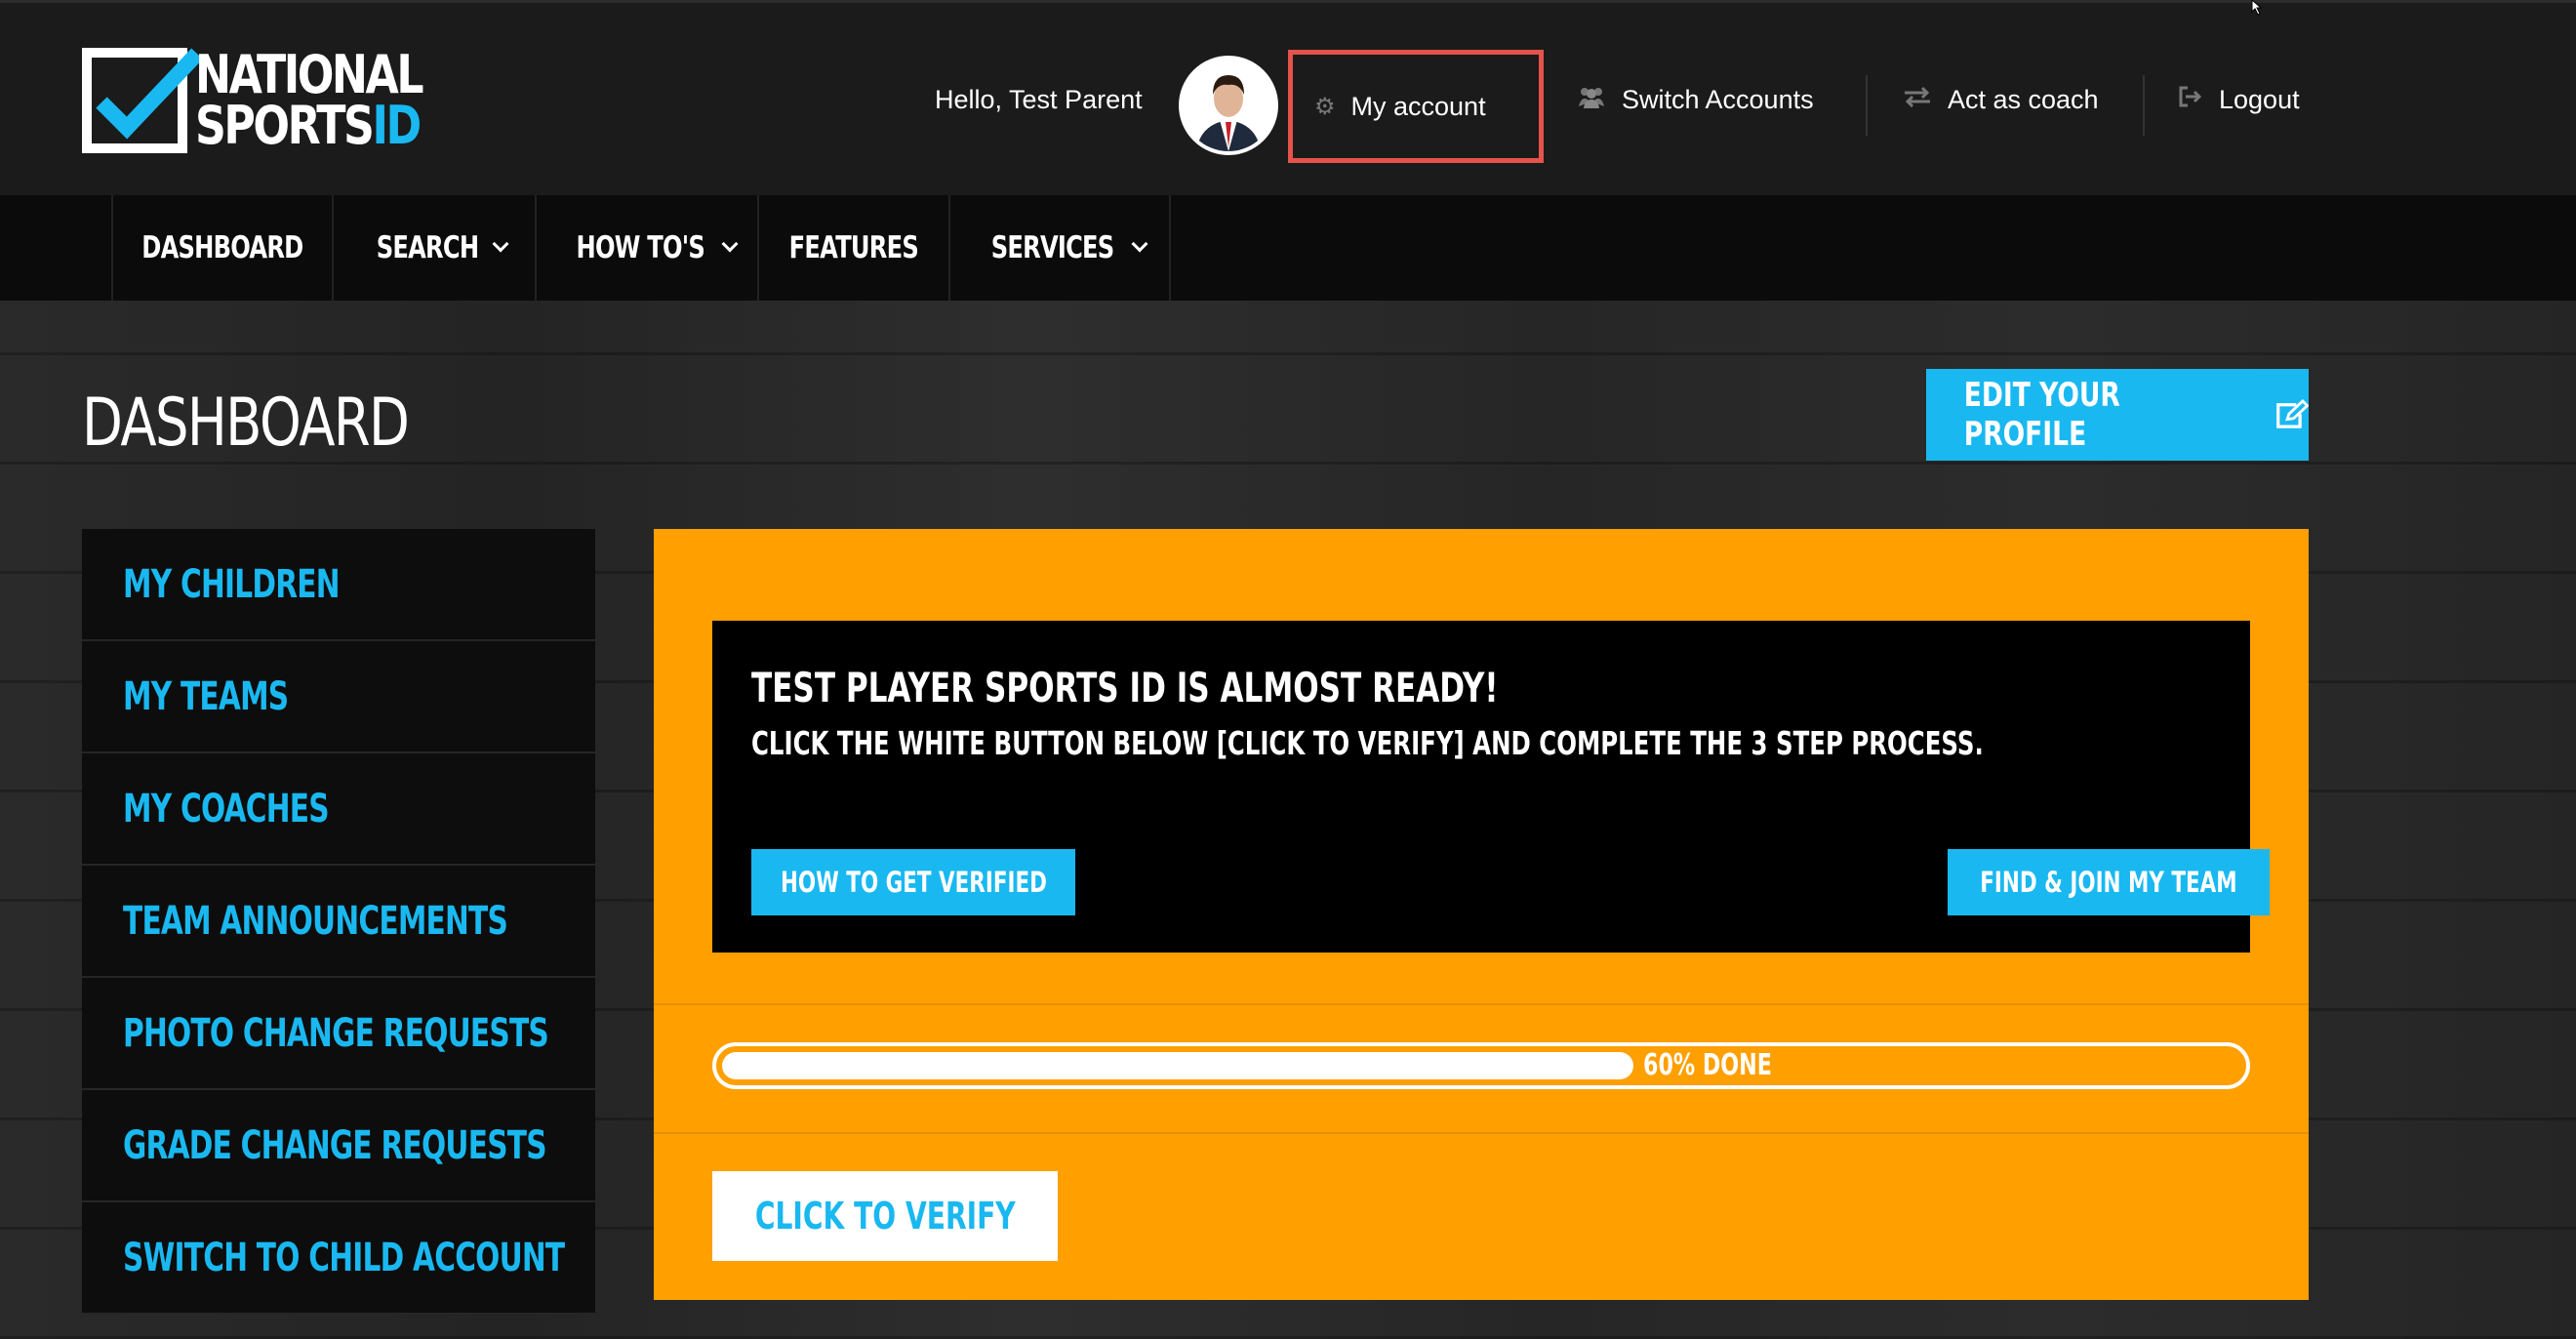  I want to click on find-join-my-team-button: FIND & JOIN MY TEAM, so click(2109, 882).